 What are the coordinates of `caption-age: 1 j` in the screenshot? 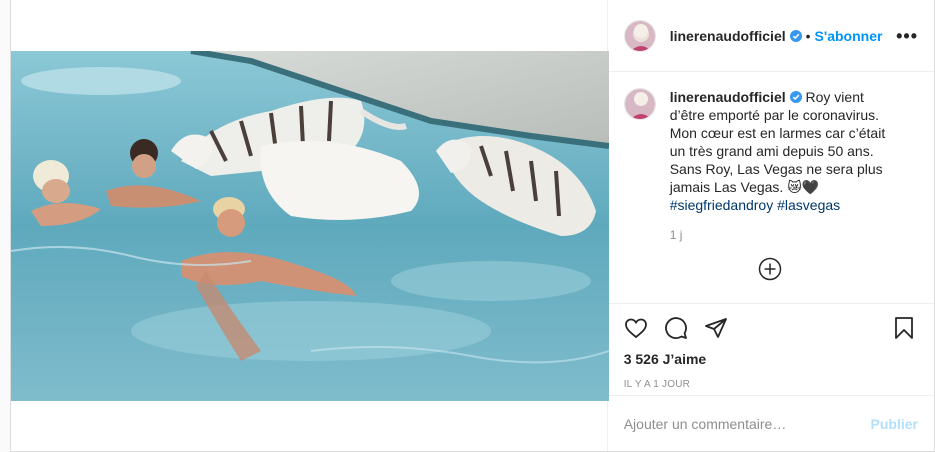 It's located at (676, 235).